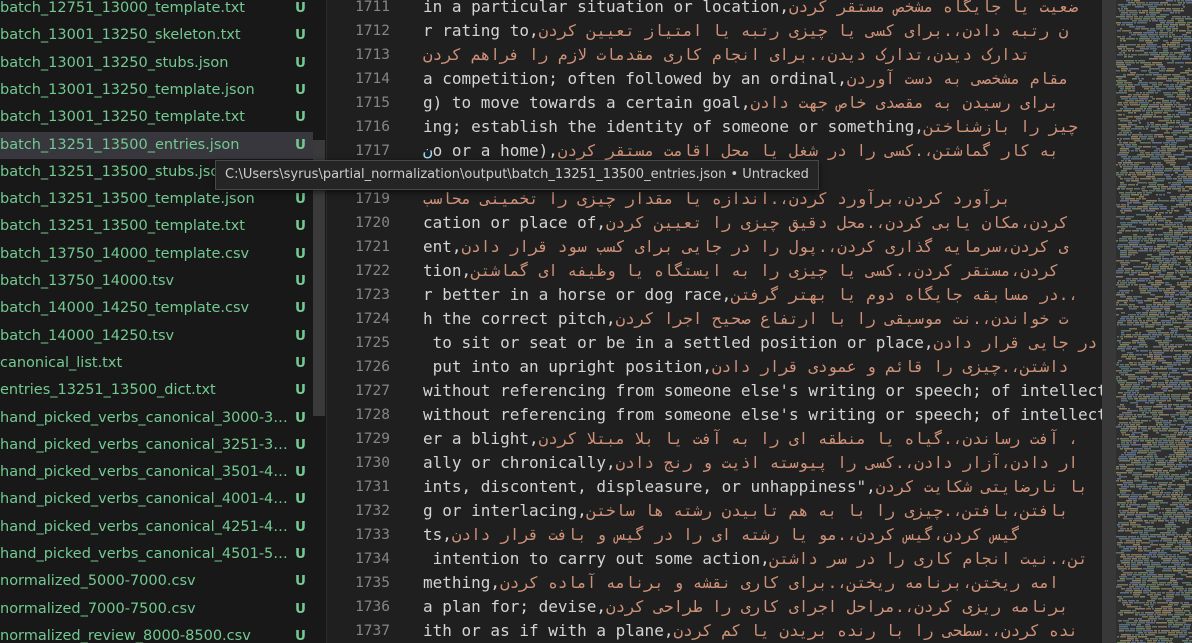 The width and height of the screenshot is (1192, 643). Describe the element at coordinates (120, 144) in the screenshot. I see `file-name: batch_13251_13500_entries.json` at that location.